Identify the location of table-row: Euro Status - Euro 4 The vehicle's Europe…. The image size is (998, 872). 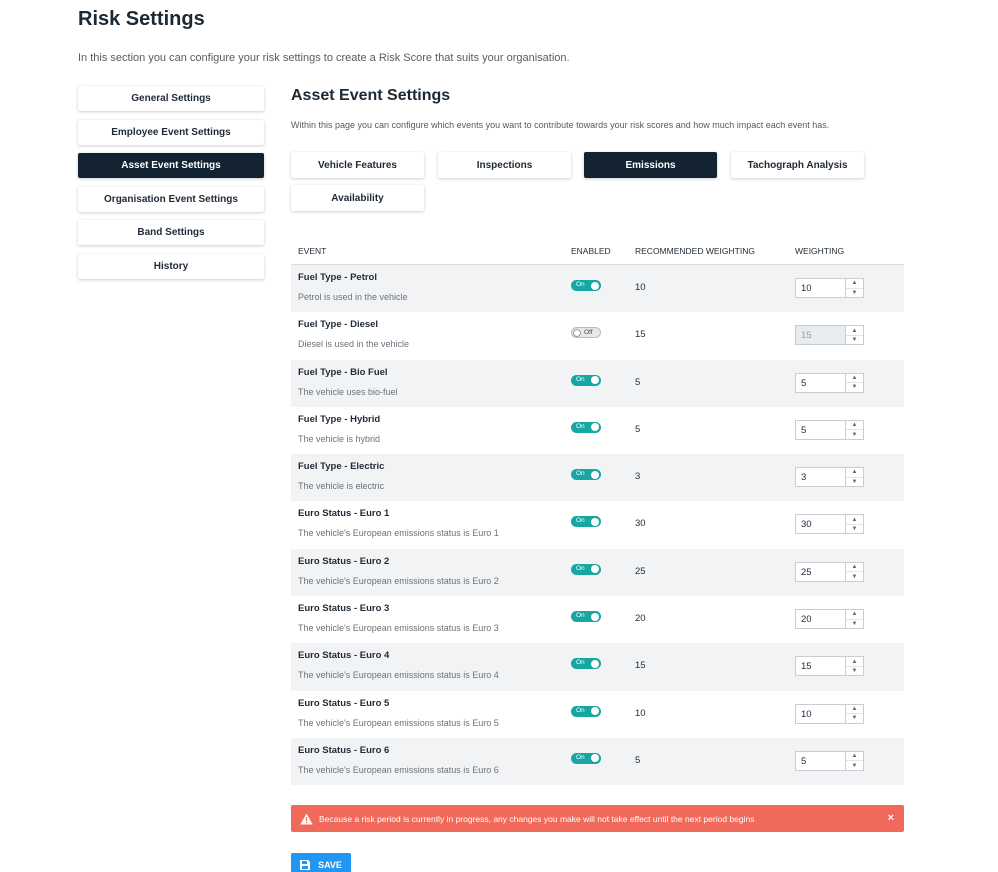
(597, 667).